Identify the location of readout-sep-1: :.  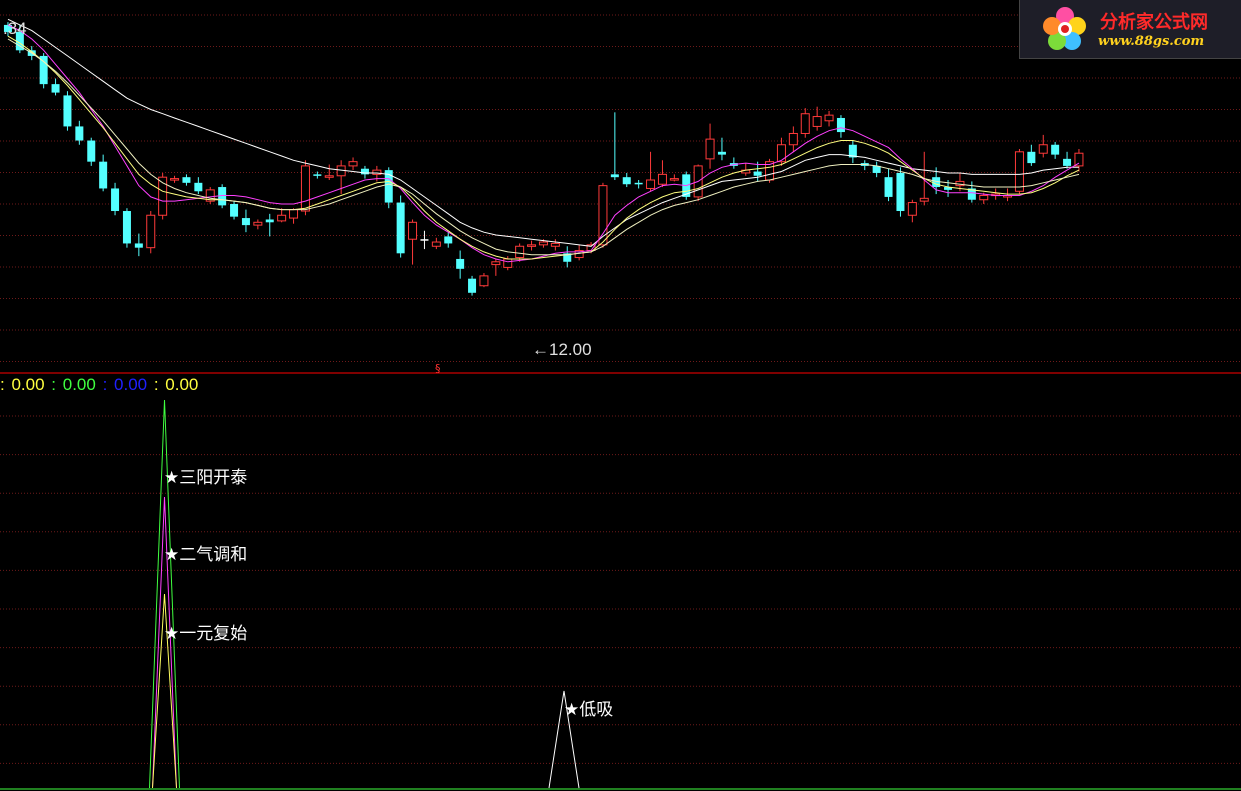
(5, 384).